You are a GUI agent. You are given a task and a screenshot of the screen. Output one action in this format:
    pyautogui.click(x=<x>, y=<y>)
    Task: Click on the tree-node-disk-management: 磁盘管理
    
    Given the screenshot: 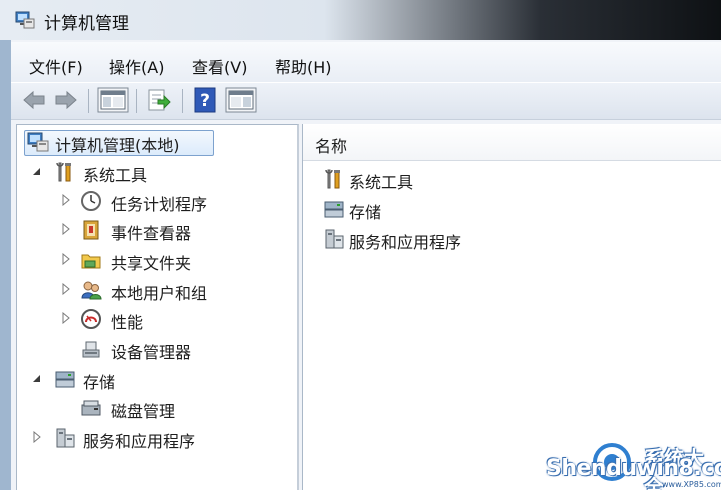 What is the action you would take?
    pyautogui.click(x=152, y=409)
    